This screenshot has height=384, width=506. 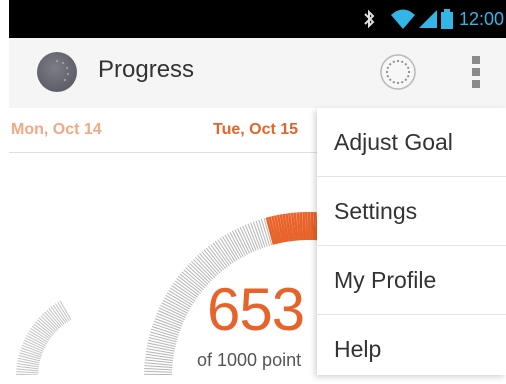 What do you see at coordinates (411, 142) in the screenshot?
I see `menu-item-adjust-goal: Adjust Goal` at bounding box center [411, 142].